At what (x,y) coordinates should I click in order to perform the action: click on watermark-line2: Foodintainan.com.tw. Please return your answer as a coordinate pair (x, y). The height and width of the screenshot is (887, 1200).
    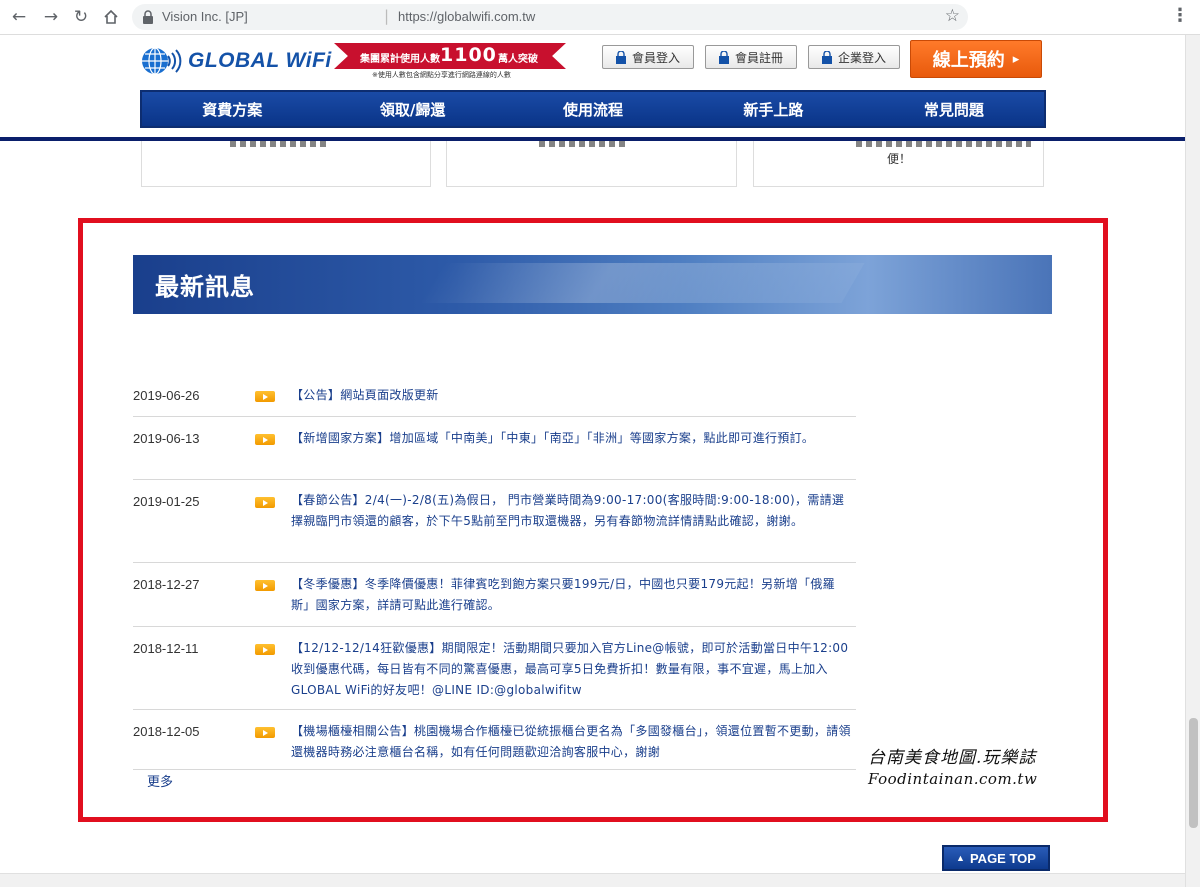
    Looking at the image, I should click on (953, 779).